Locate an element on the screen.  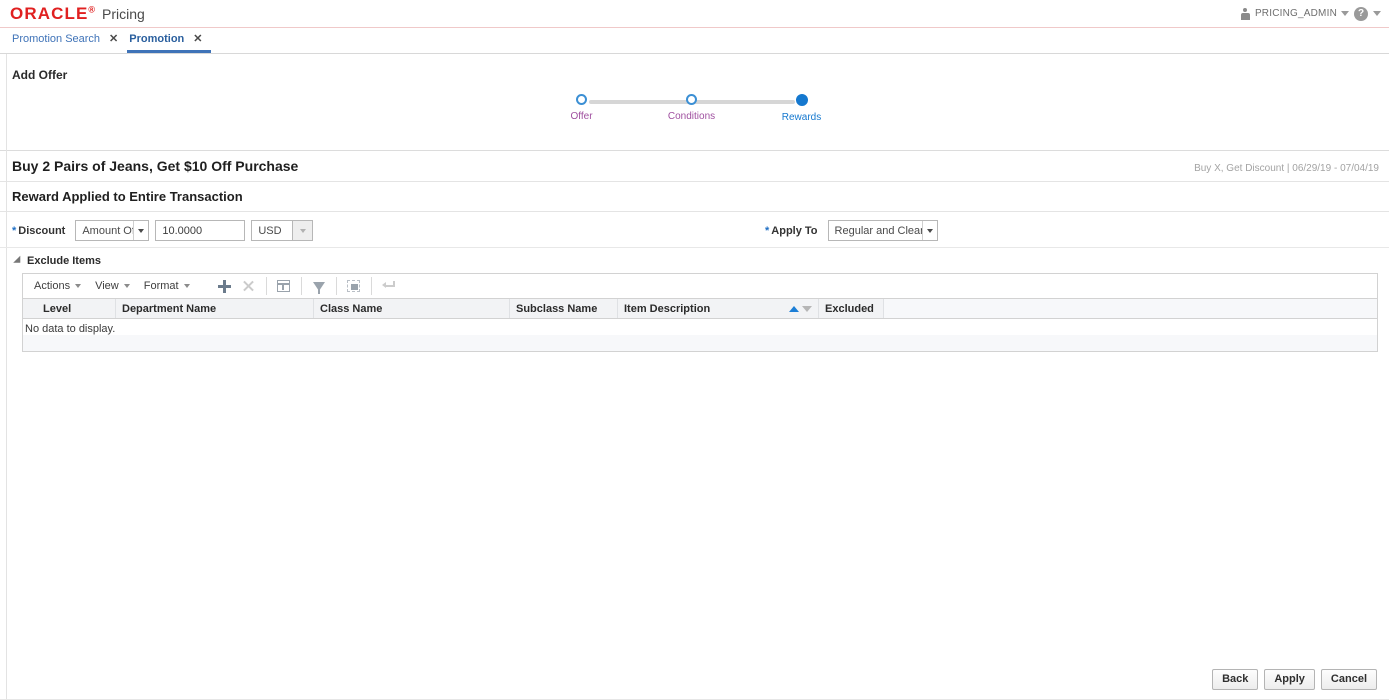
format-menu: Format is located at coordinates (169, 286).